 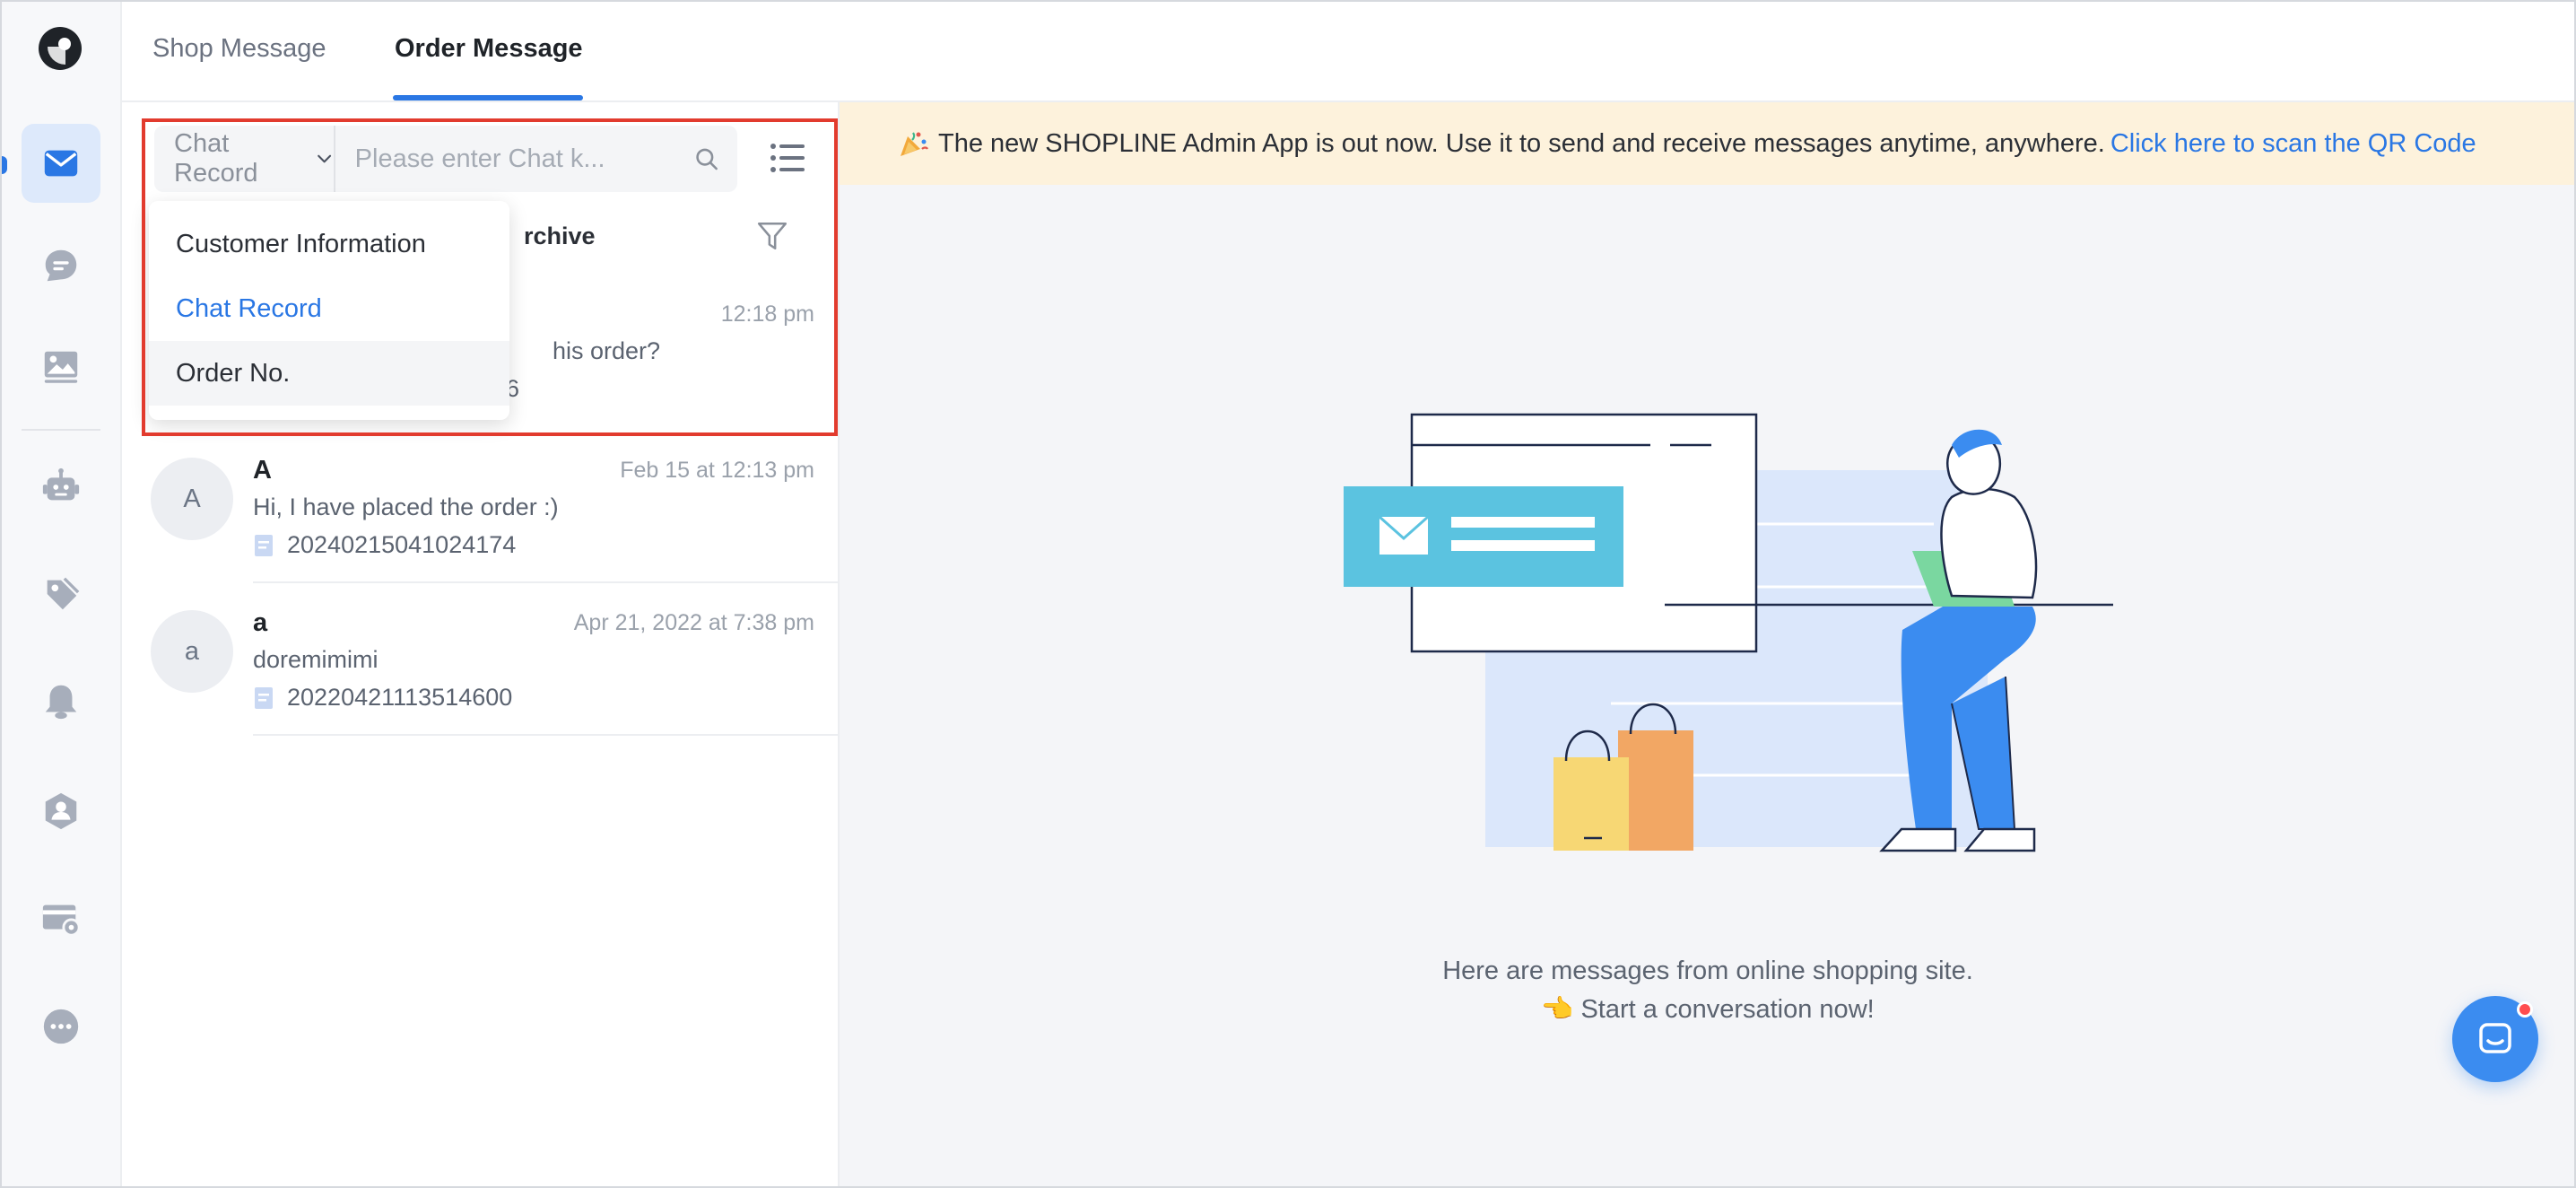 I want to click on robot-icon, so click(x=61, y=484).